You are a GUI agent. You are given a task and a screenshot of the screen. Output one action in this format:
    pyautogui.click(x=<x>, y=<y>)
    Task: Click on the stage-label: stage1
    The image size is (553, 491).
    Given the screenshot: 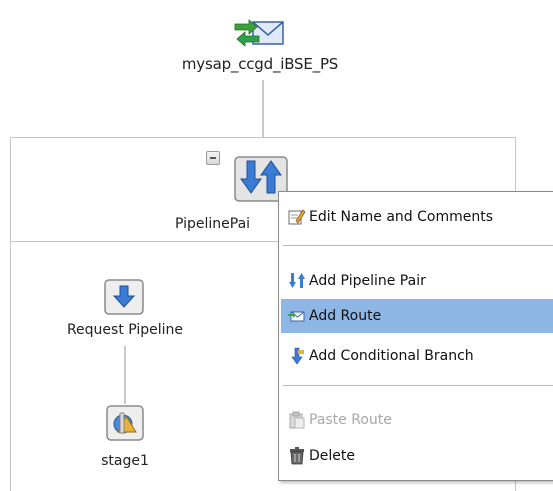 What is the action you would take?
    pyautogui.click(x=125, y=461)
    